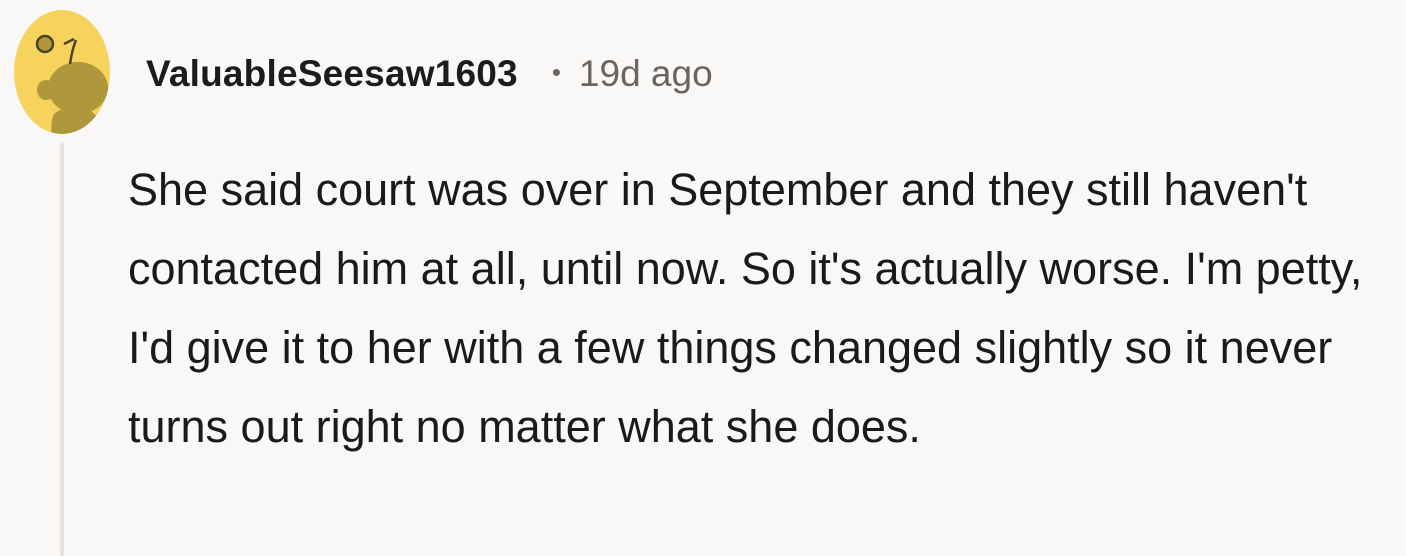 The height and width of the screenshot is (556, 1406). What do you see at coordinates (332, 74) in the screenshot?
I see `username-link: ValuableSeesaw1603` at bounding box center [332, 74].